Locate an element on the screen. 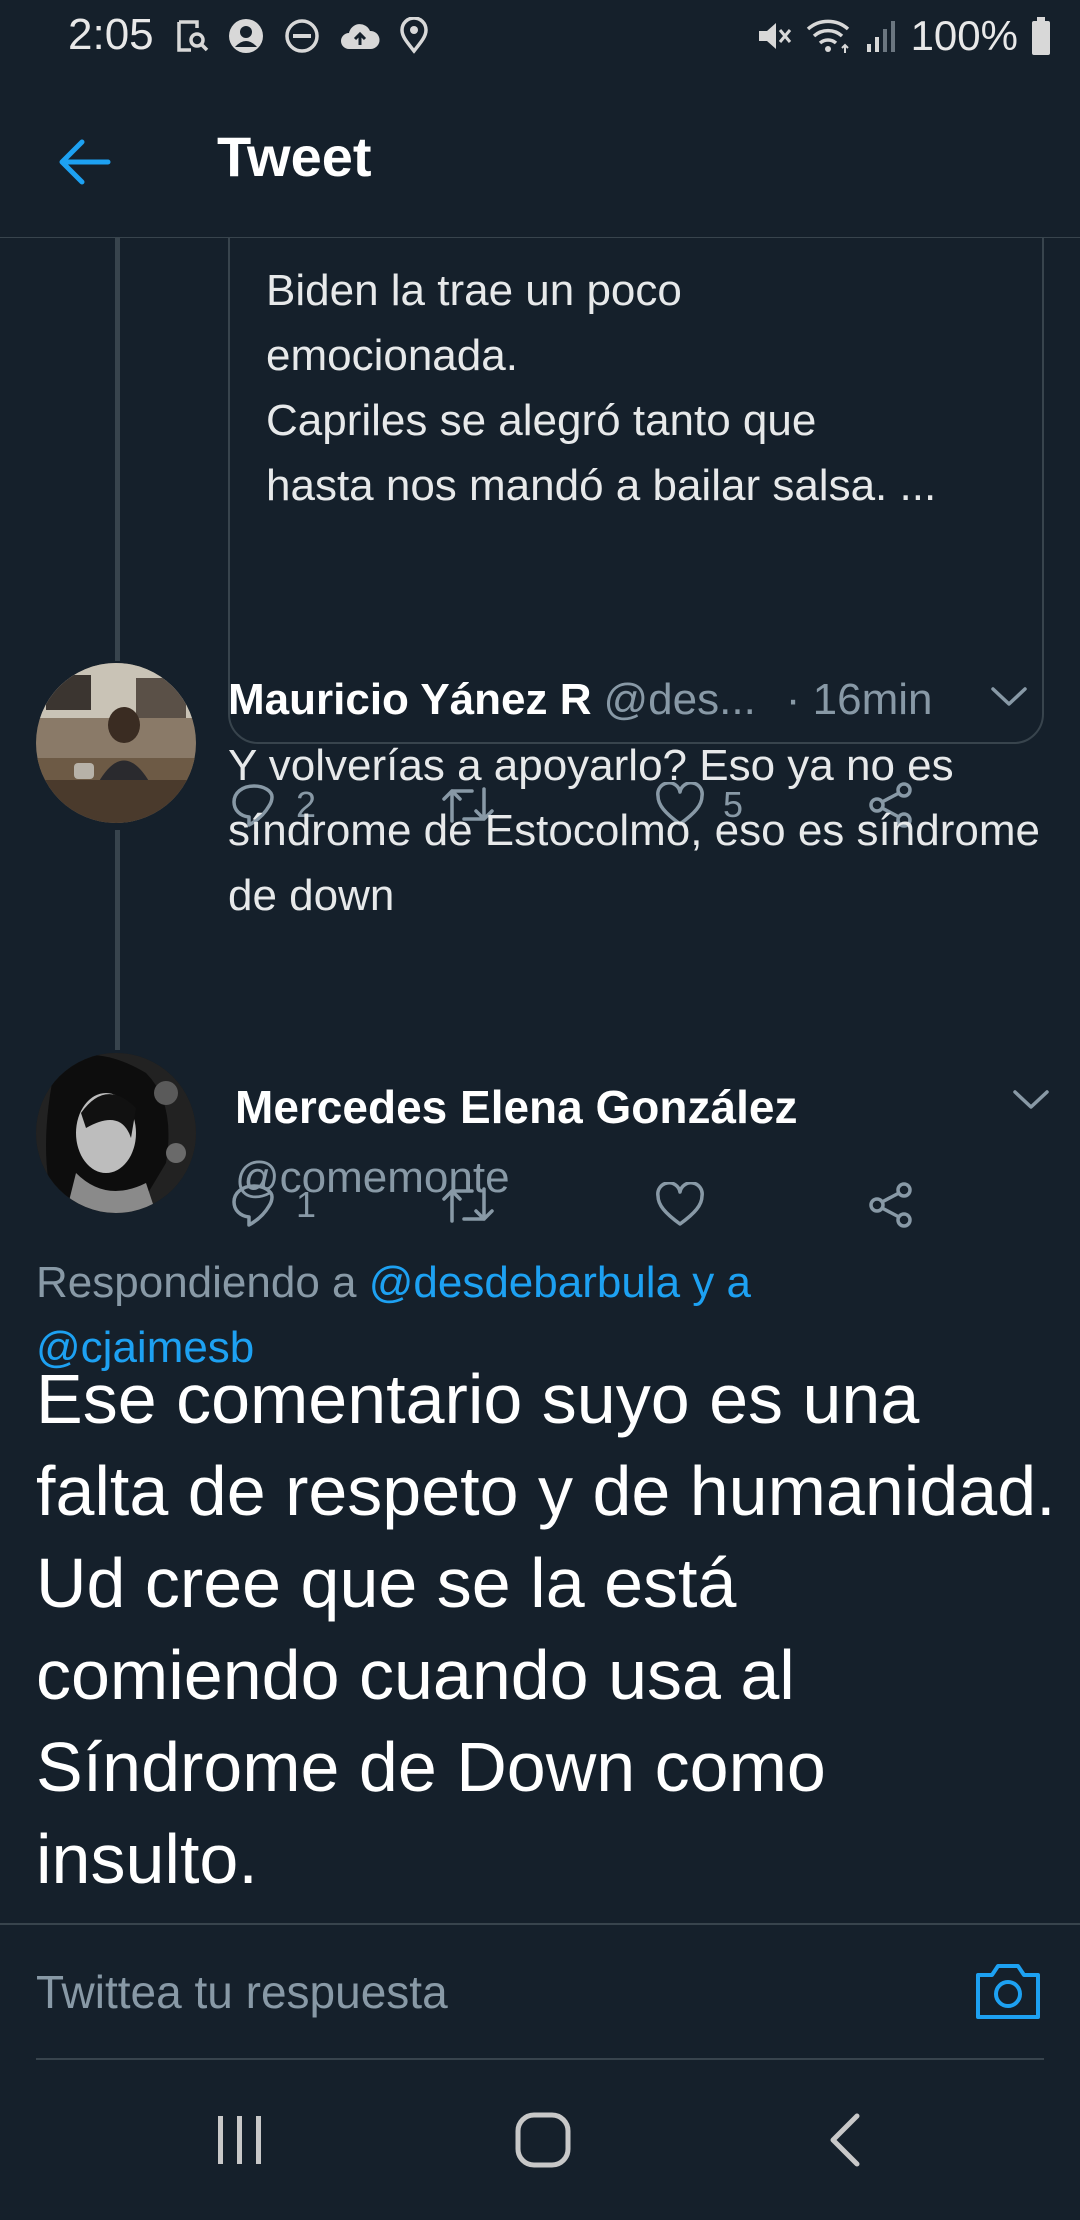 The width and height of the screenshot is (1080, 2220). reply-compose-bar: Twittea tu respuesta is located at coordinates (540, 1991).